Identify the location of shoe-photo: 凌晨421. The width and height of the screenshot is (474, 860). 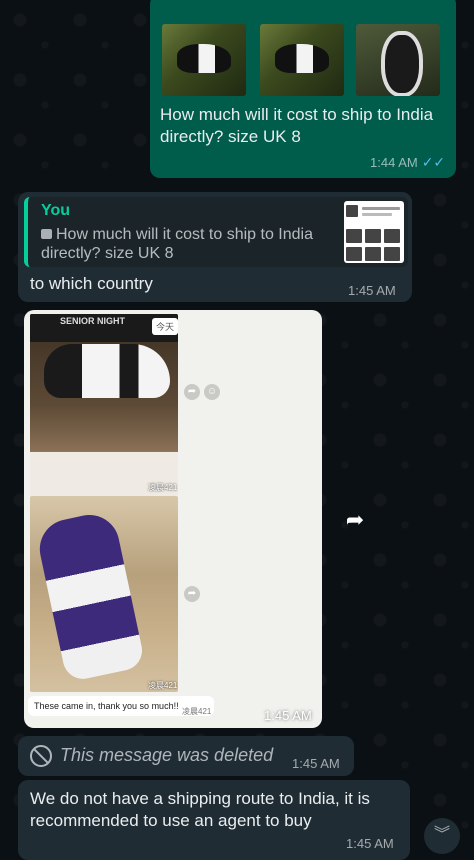
(104, 594).